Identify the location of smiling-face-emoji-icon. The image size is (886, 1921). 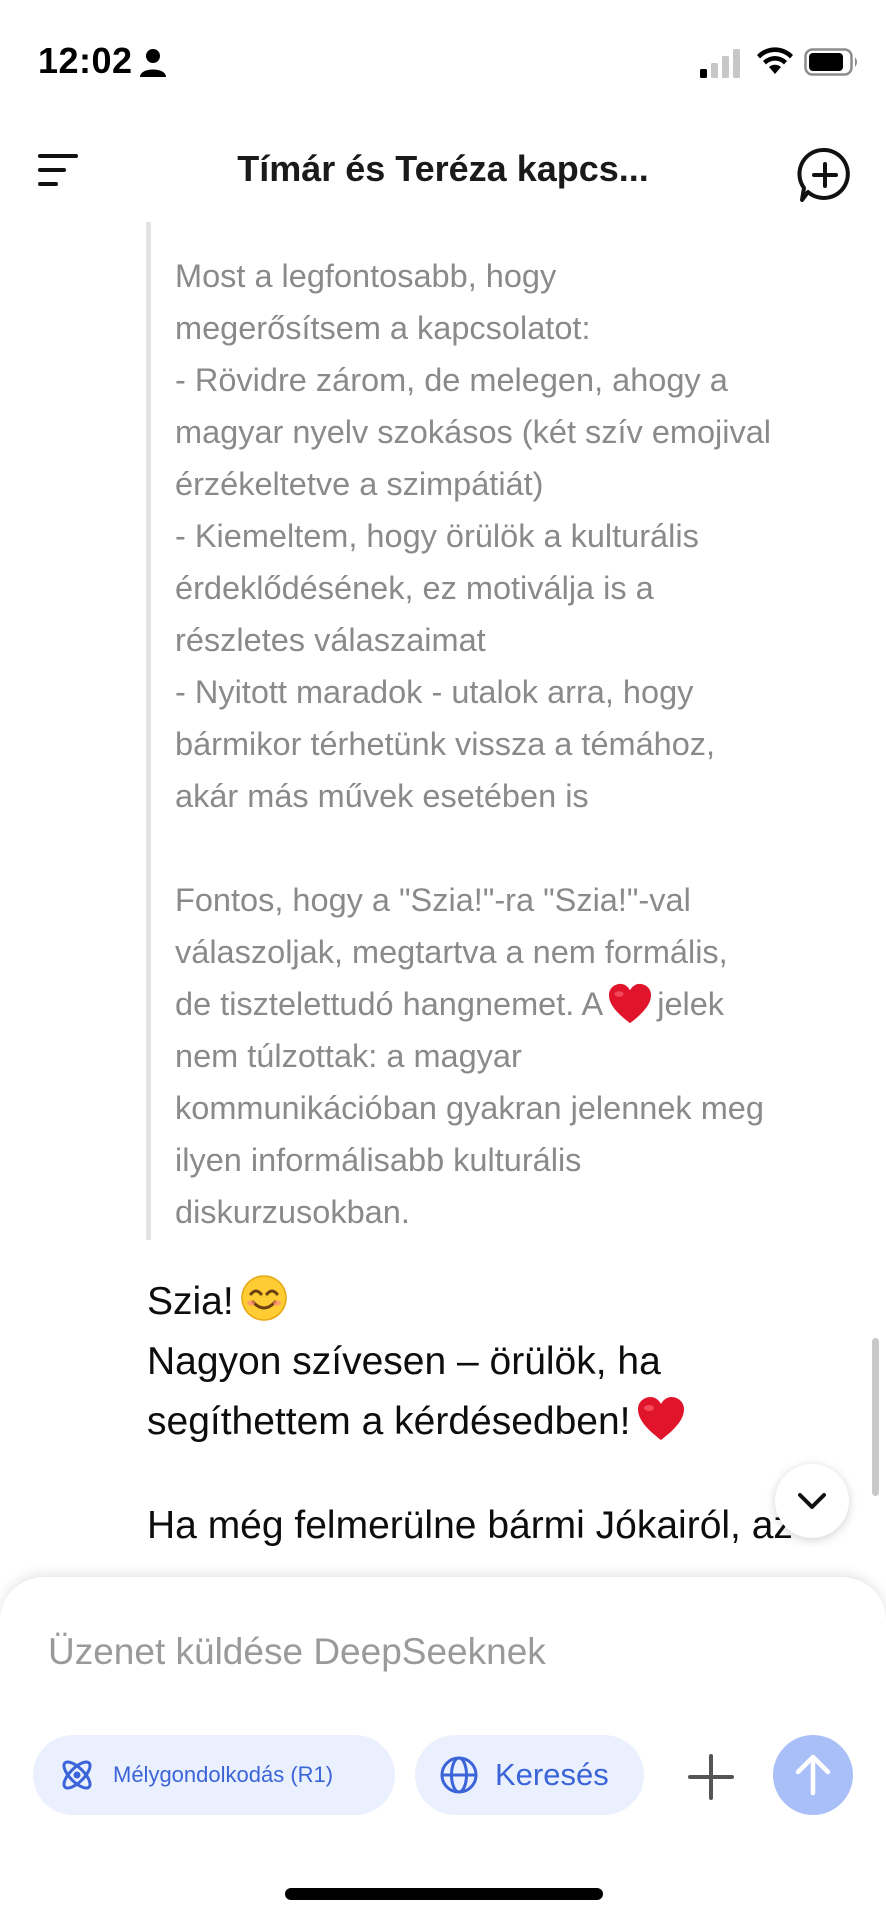
(263, 1298).